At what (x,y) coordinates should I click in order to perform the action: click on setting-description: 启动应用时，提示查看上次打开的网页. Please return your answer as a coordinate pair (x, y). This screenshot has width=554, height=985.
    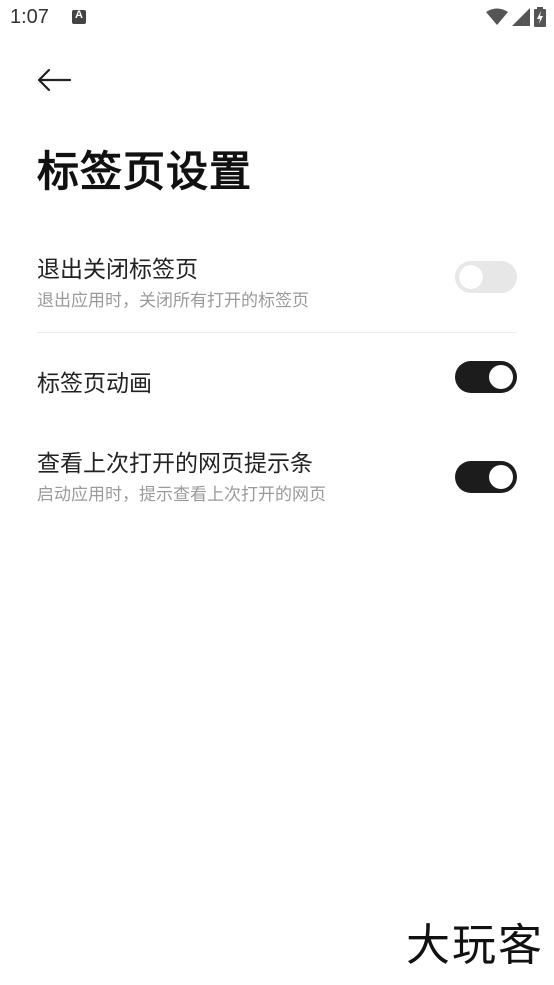
    Looking at the image, I should click on (181, 495).